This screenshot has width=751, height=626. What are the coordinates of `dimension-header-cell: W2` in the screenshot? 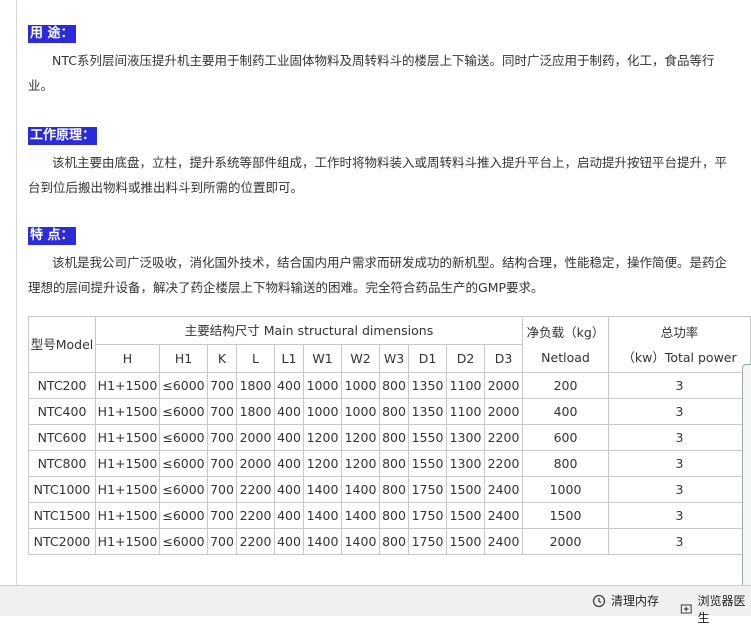 It's located at (360, 358).